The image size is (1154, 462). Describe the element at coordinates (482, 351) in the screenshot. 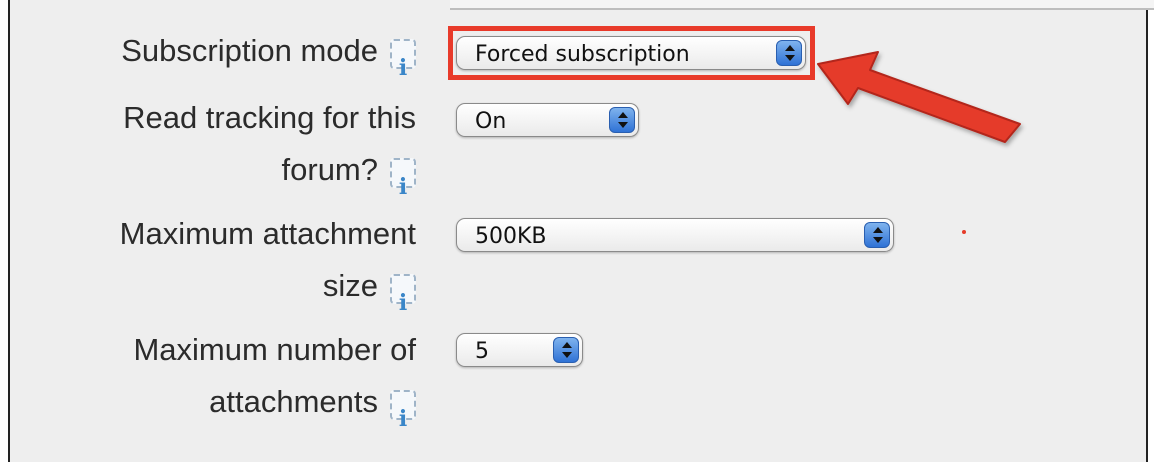

I see `max-attachments-value: 5` at that location.